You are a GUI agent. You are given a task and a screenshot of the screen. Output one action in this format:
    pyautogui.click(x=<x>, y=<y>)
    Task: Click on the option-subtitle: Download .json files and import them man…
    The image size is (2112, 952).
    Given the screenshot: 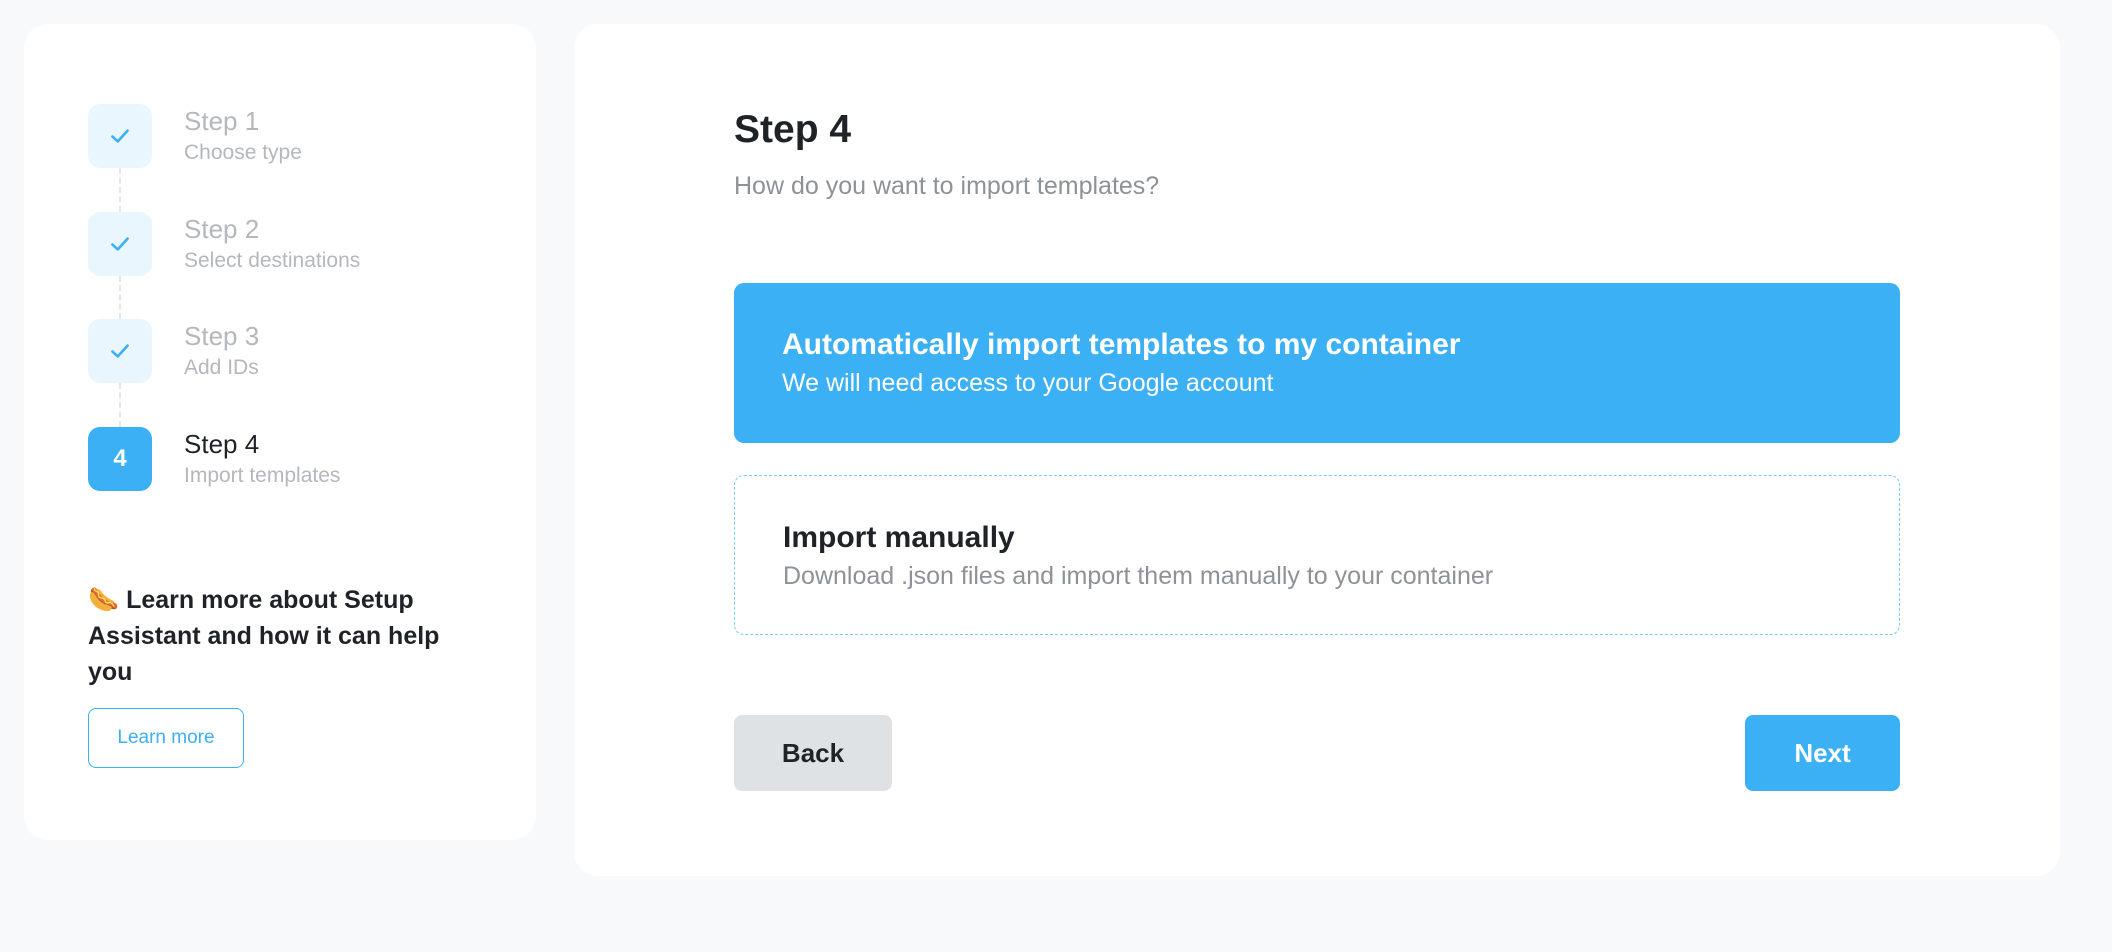 What is the action you would take?
    pyautogui.click(x=1138, y=576)
    